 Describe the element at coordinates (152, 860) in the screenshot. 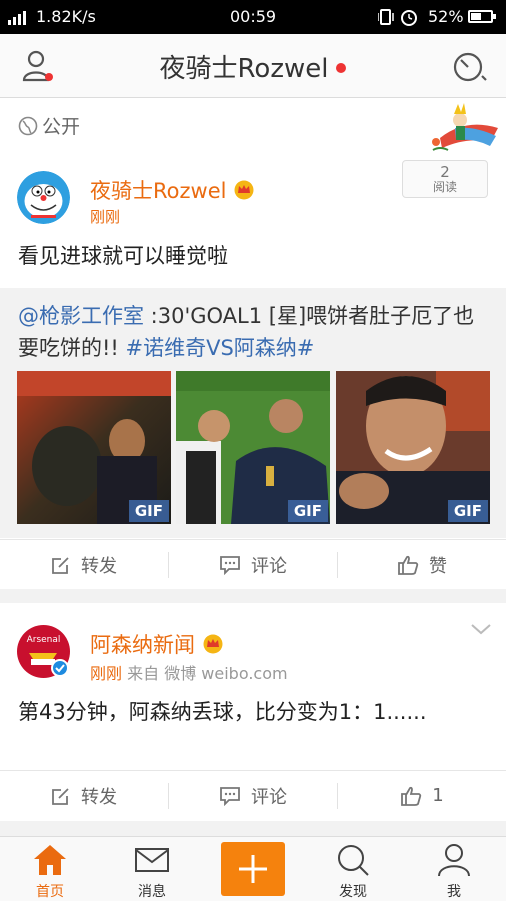

I see `envelope-icon` at that location.